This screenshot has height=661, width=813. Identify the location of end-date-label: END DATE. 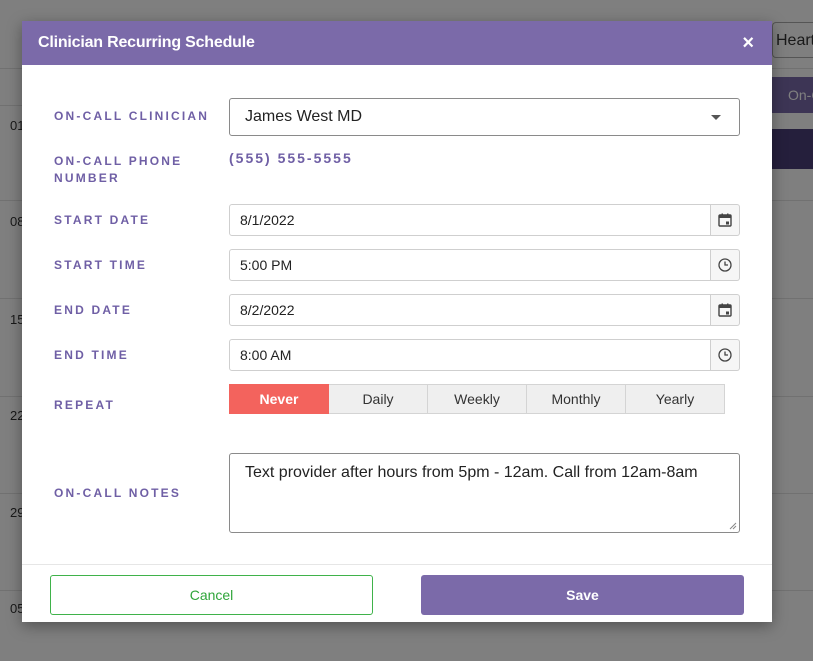
(93, 310).